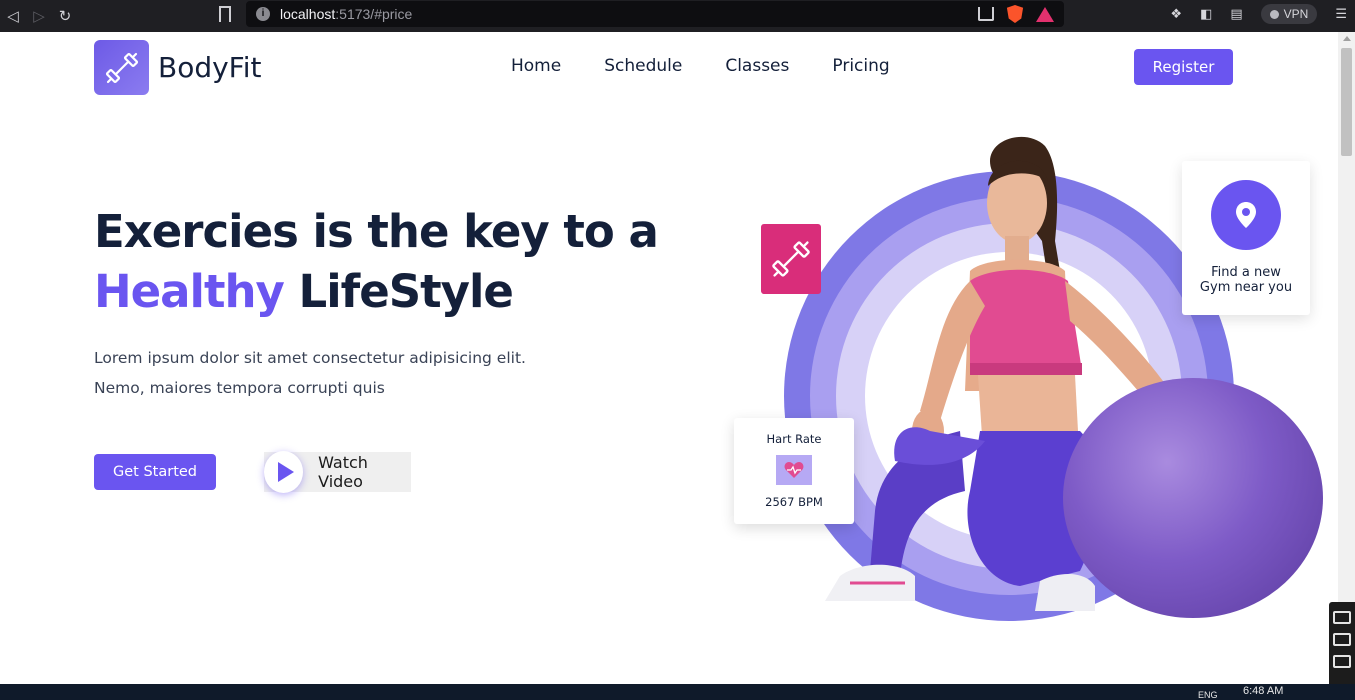  I want to click on video-icon, so click(1342, 639).